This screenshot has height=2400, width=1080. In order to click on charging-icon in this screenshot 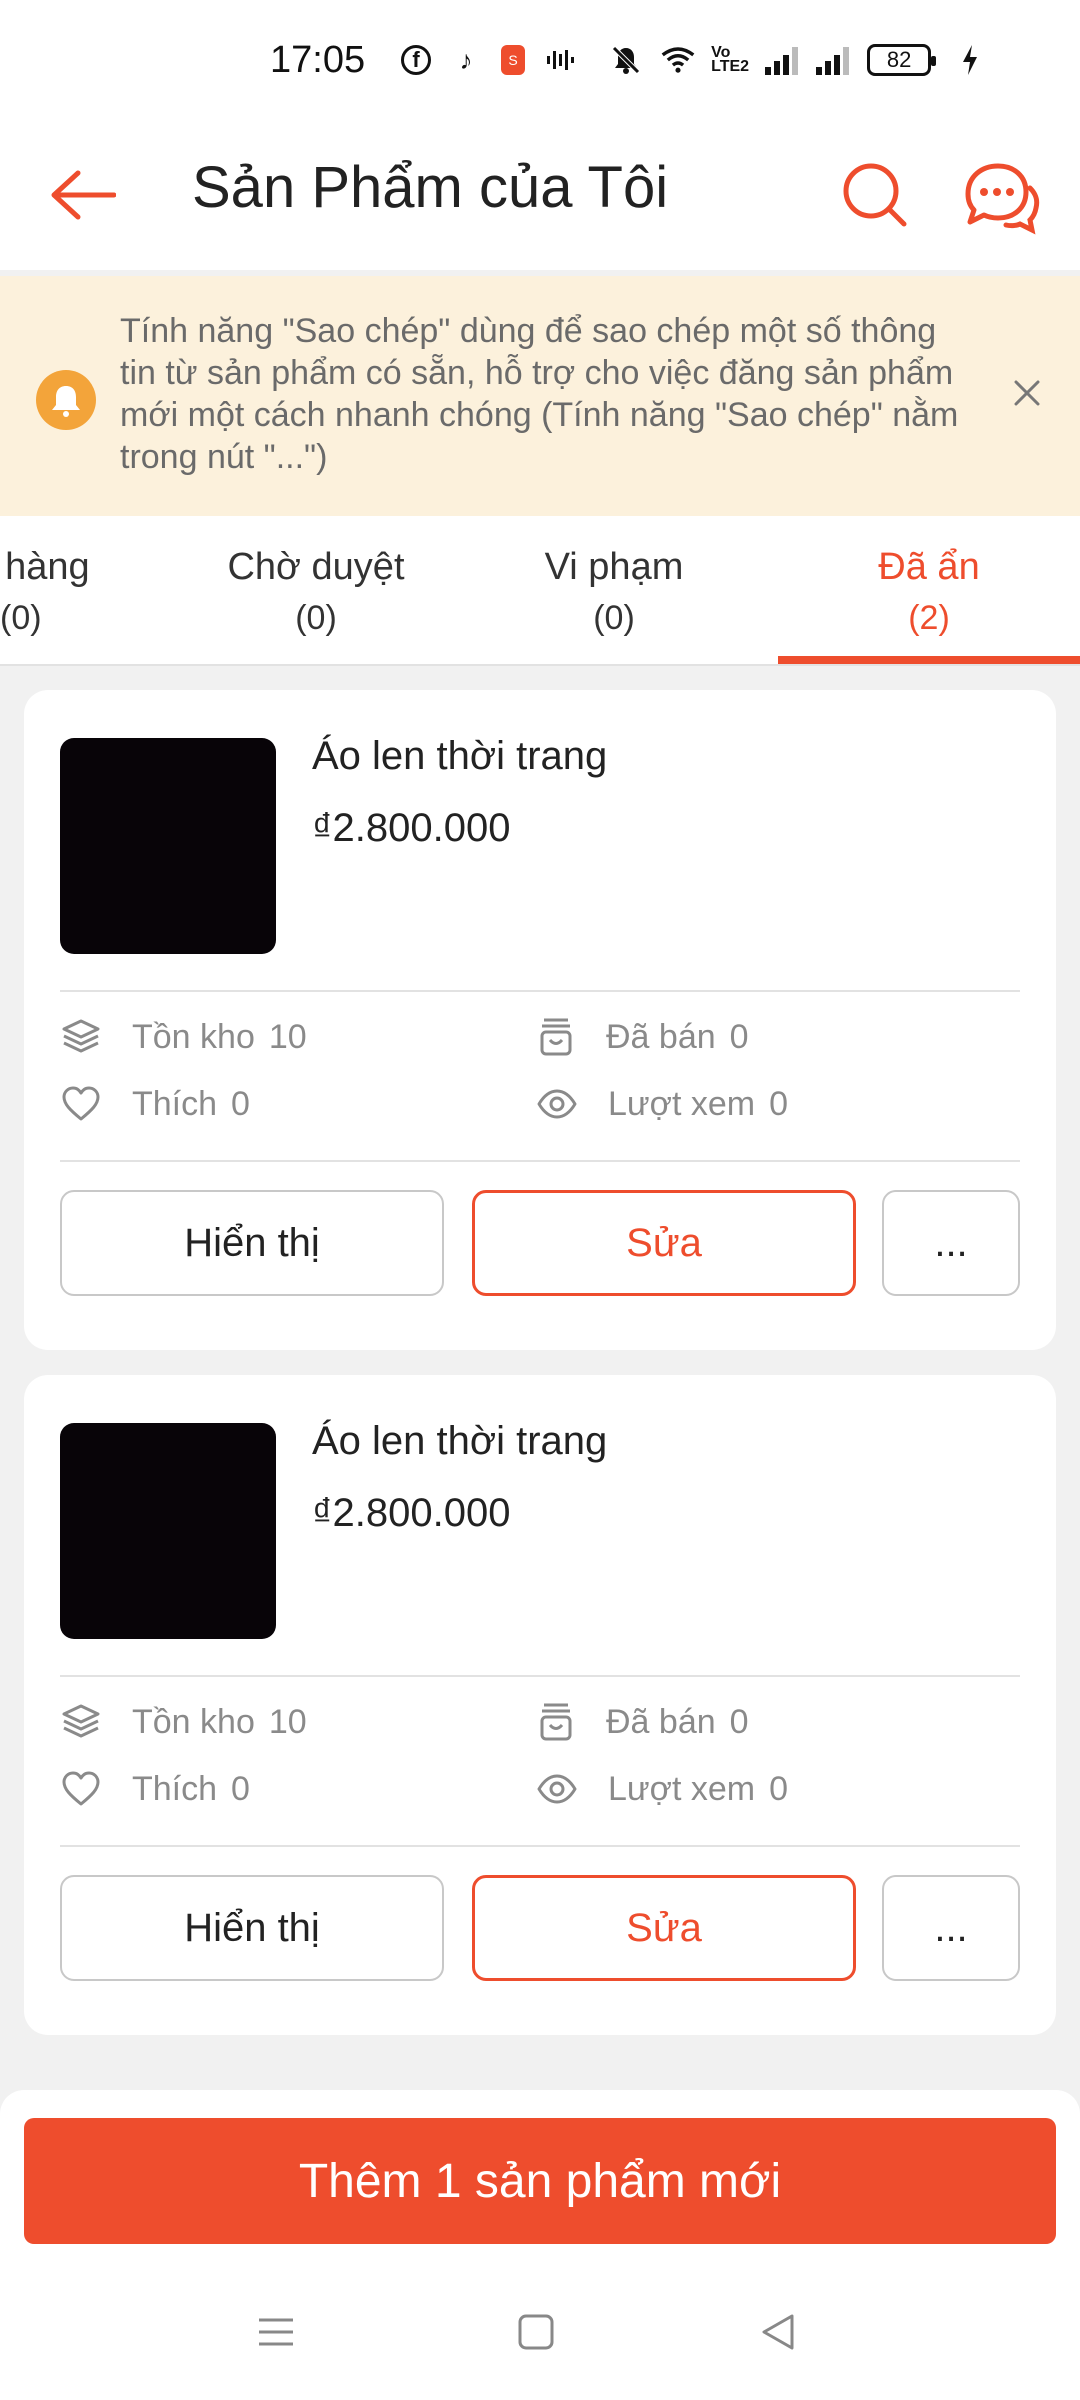, I will do `click(970, 60)`.